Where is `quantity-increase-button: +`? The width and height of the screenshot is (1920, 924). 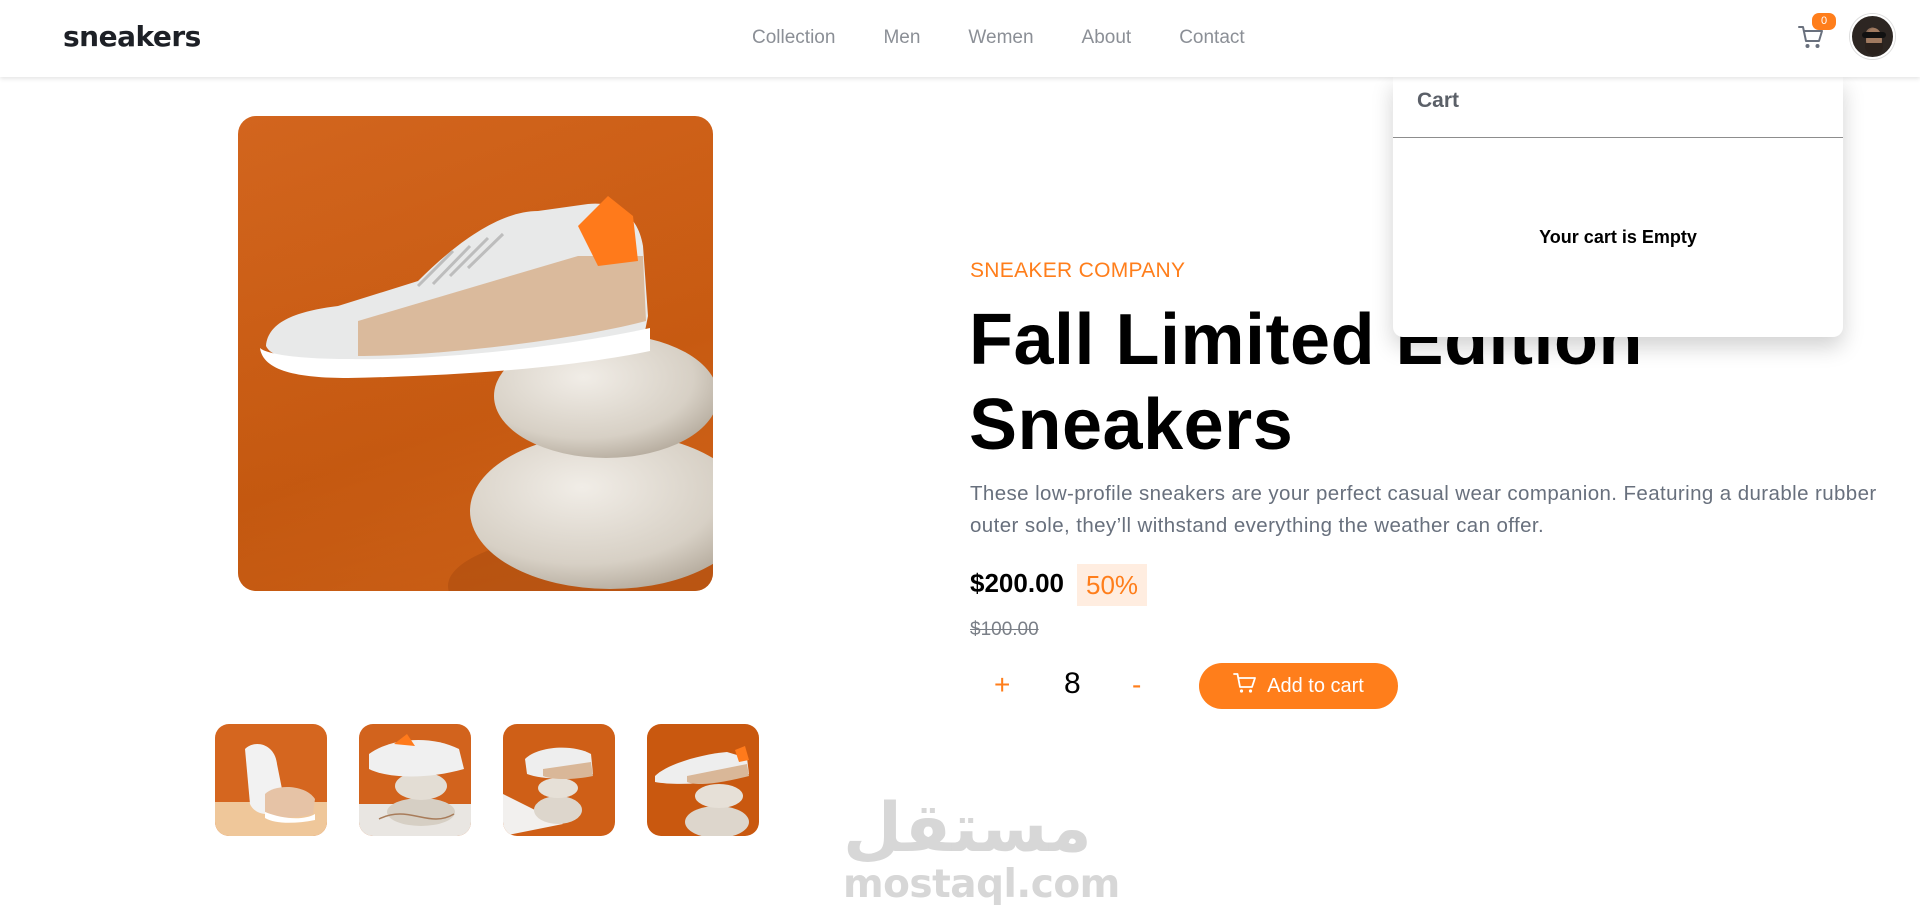 quantity-increase-button: + is located at coordinates (1002, 685).